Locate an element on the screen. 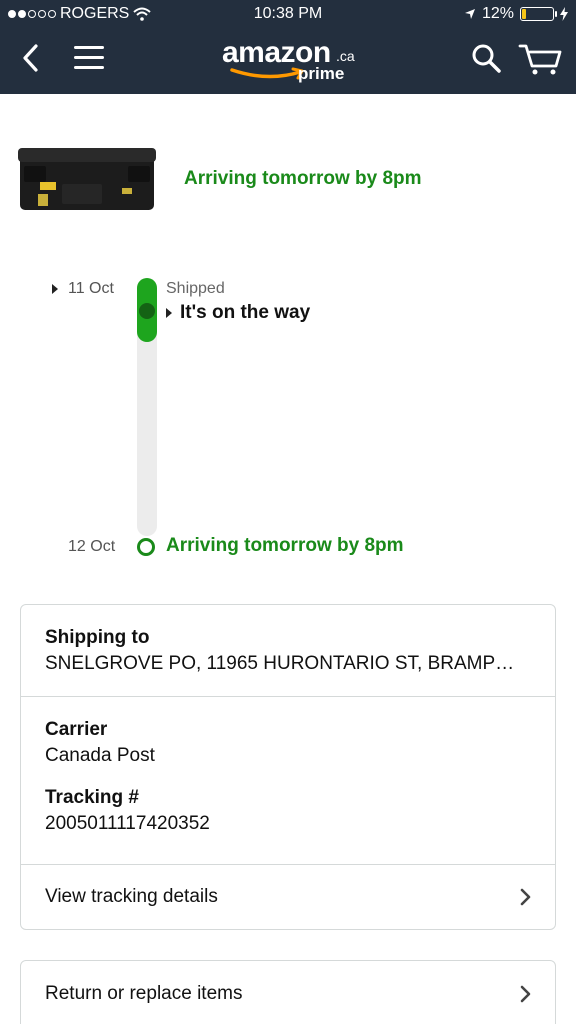  battery-level is located at coordinates (524, 14).